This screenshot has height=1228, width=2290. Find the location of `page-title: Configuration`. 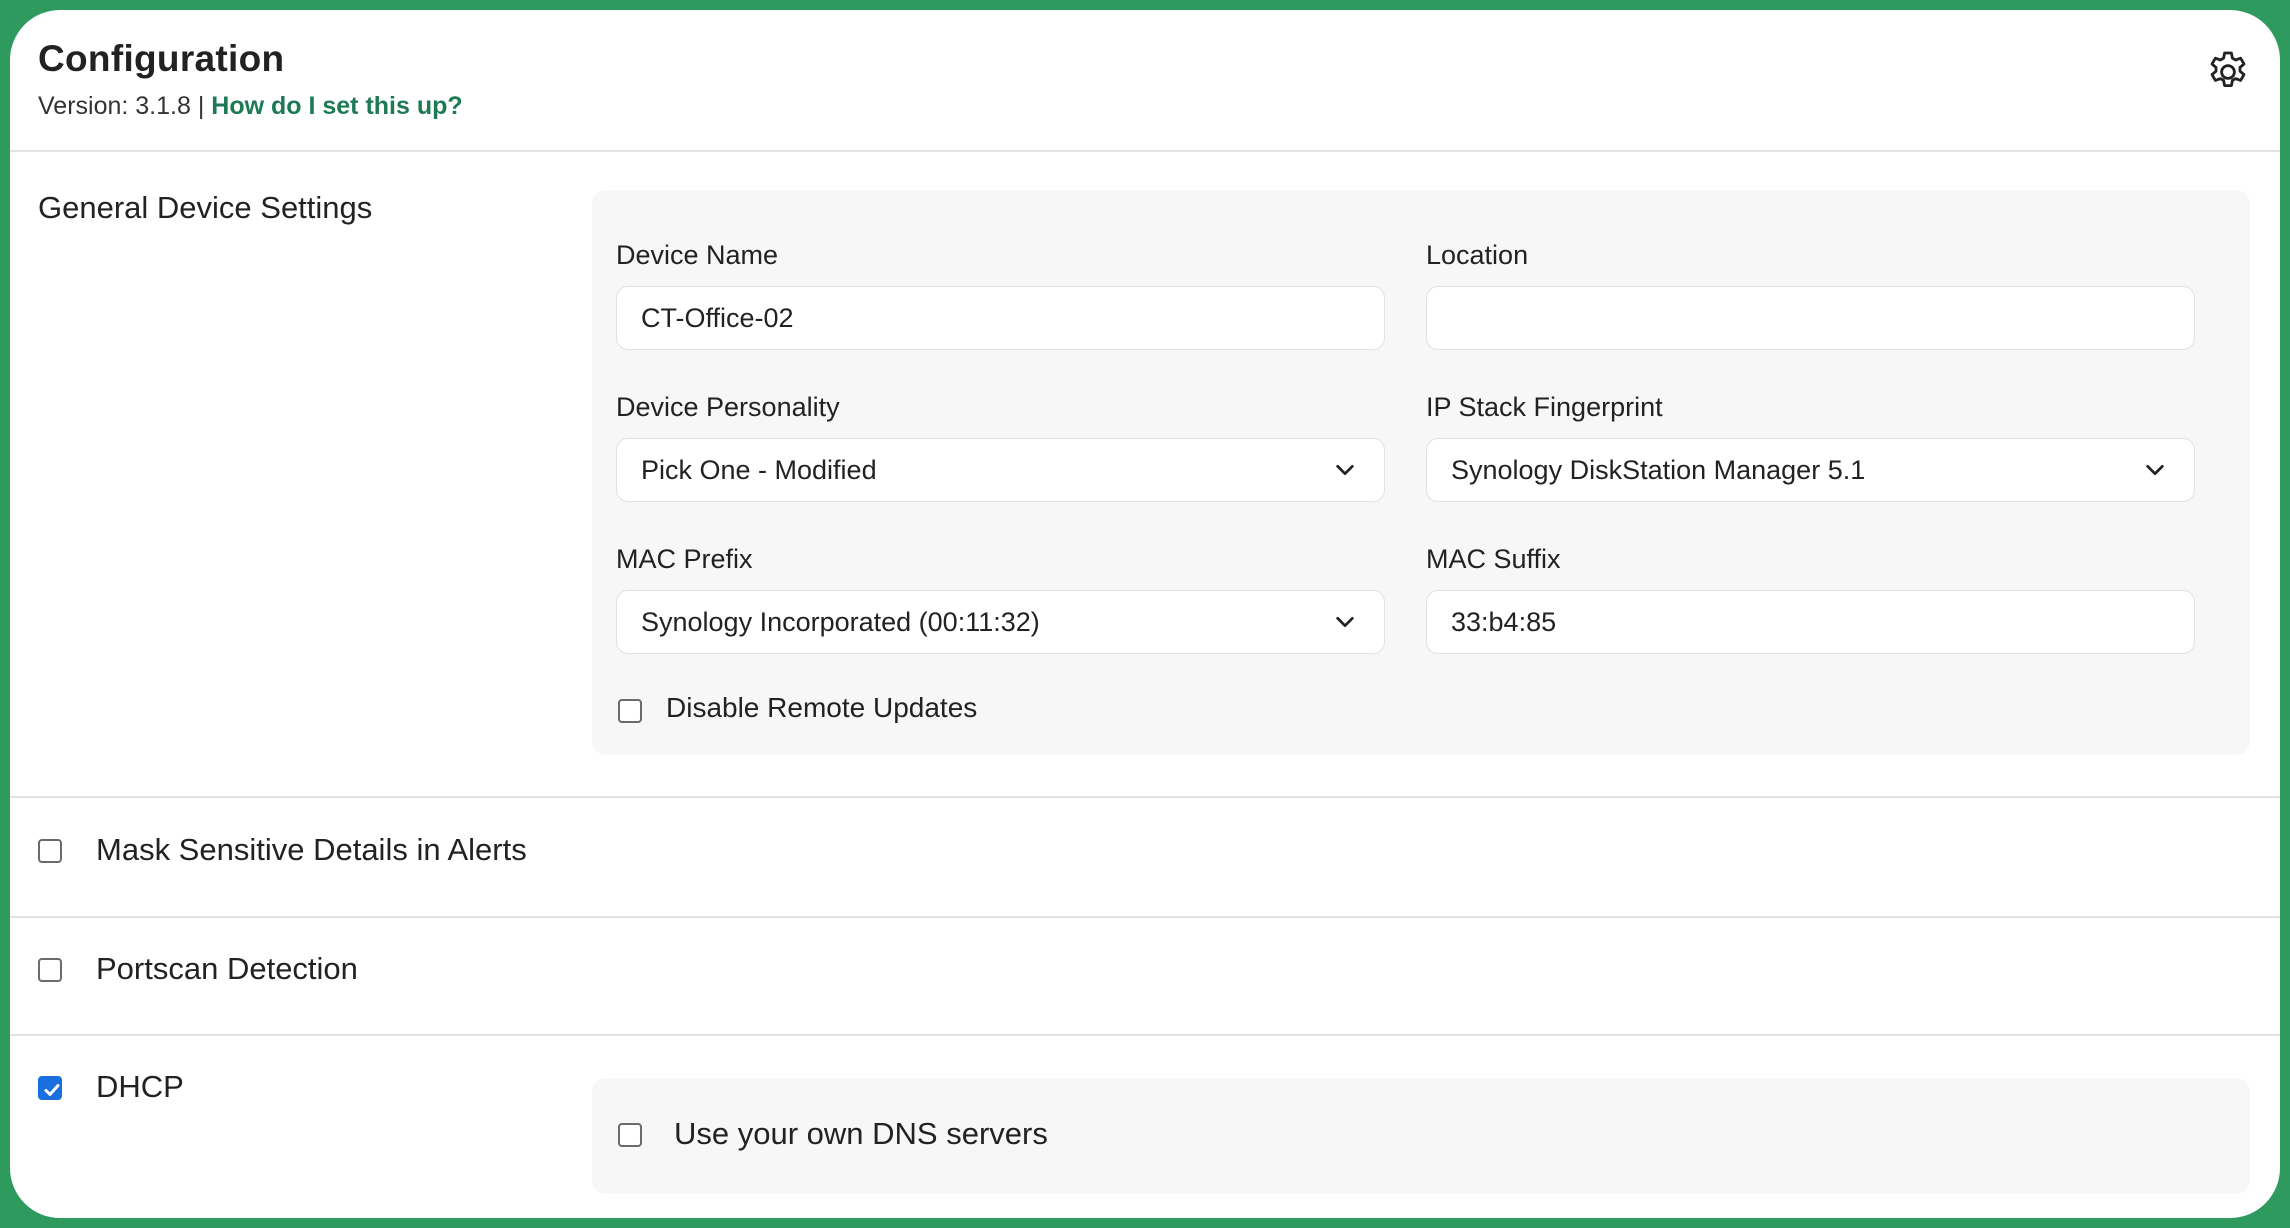

page-title: Configuration is located at coordinates (161, 58).